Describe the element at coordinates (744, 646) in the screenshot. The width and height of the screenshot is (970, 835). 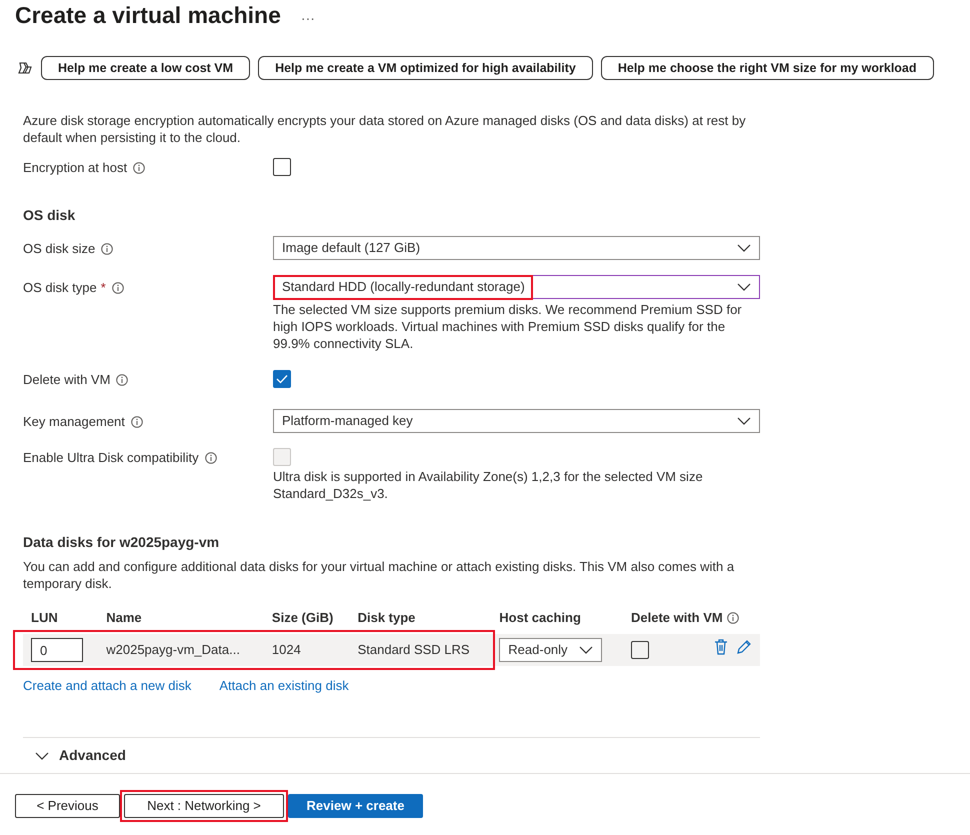
I see `pencil-icon` at that location.